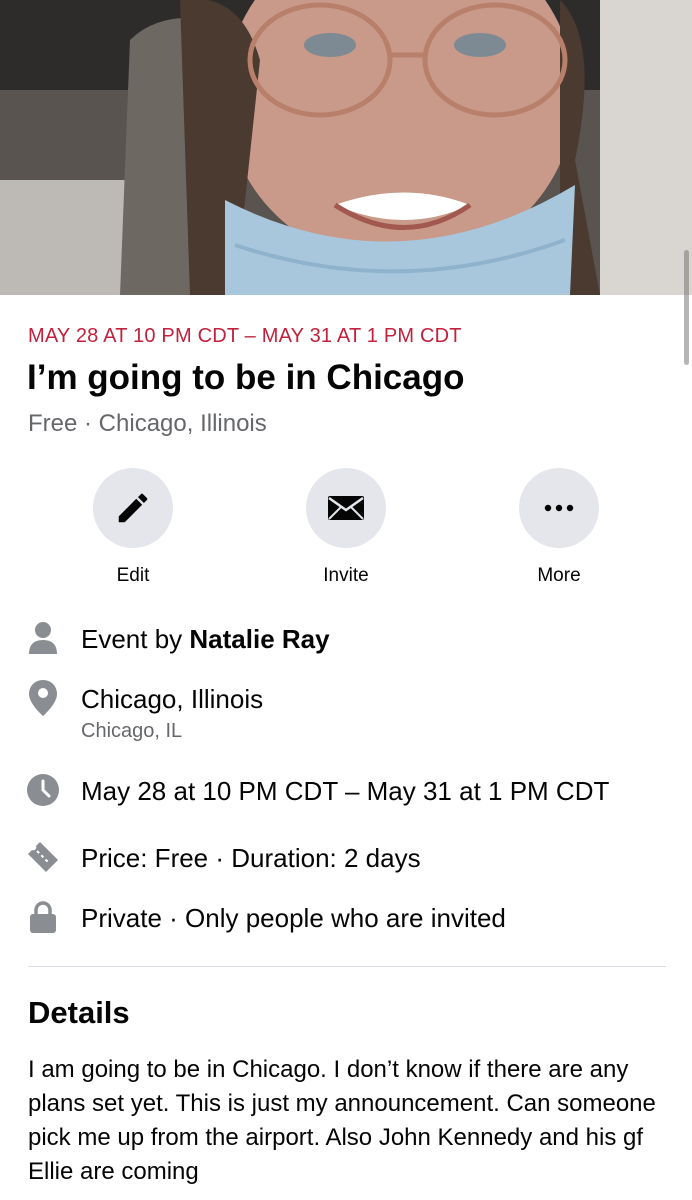 This screenshot has height=1200, width=692. I want to click on host-text: Event by Natalie Ray, so click(205, 639).